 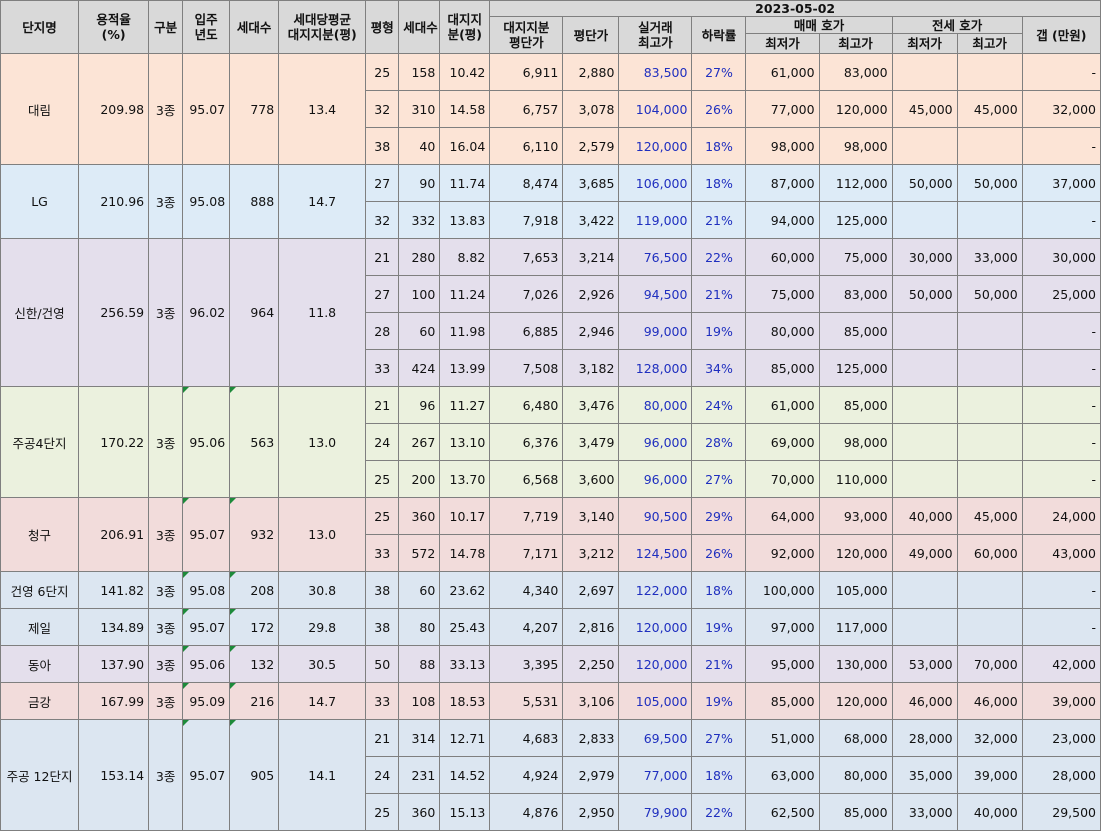 What do you see at coordinates (382, 72) in the screenshot?
I see `cell-pyeong-type: 25` at bounding box center [382, 72].